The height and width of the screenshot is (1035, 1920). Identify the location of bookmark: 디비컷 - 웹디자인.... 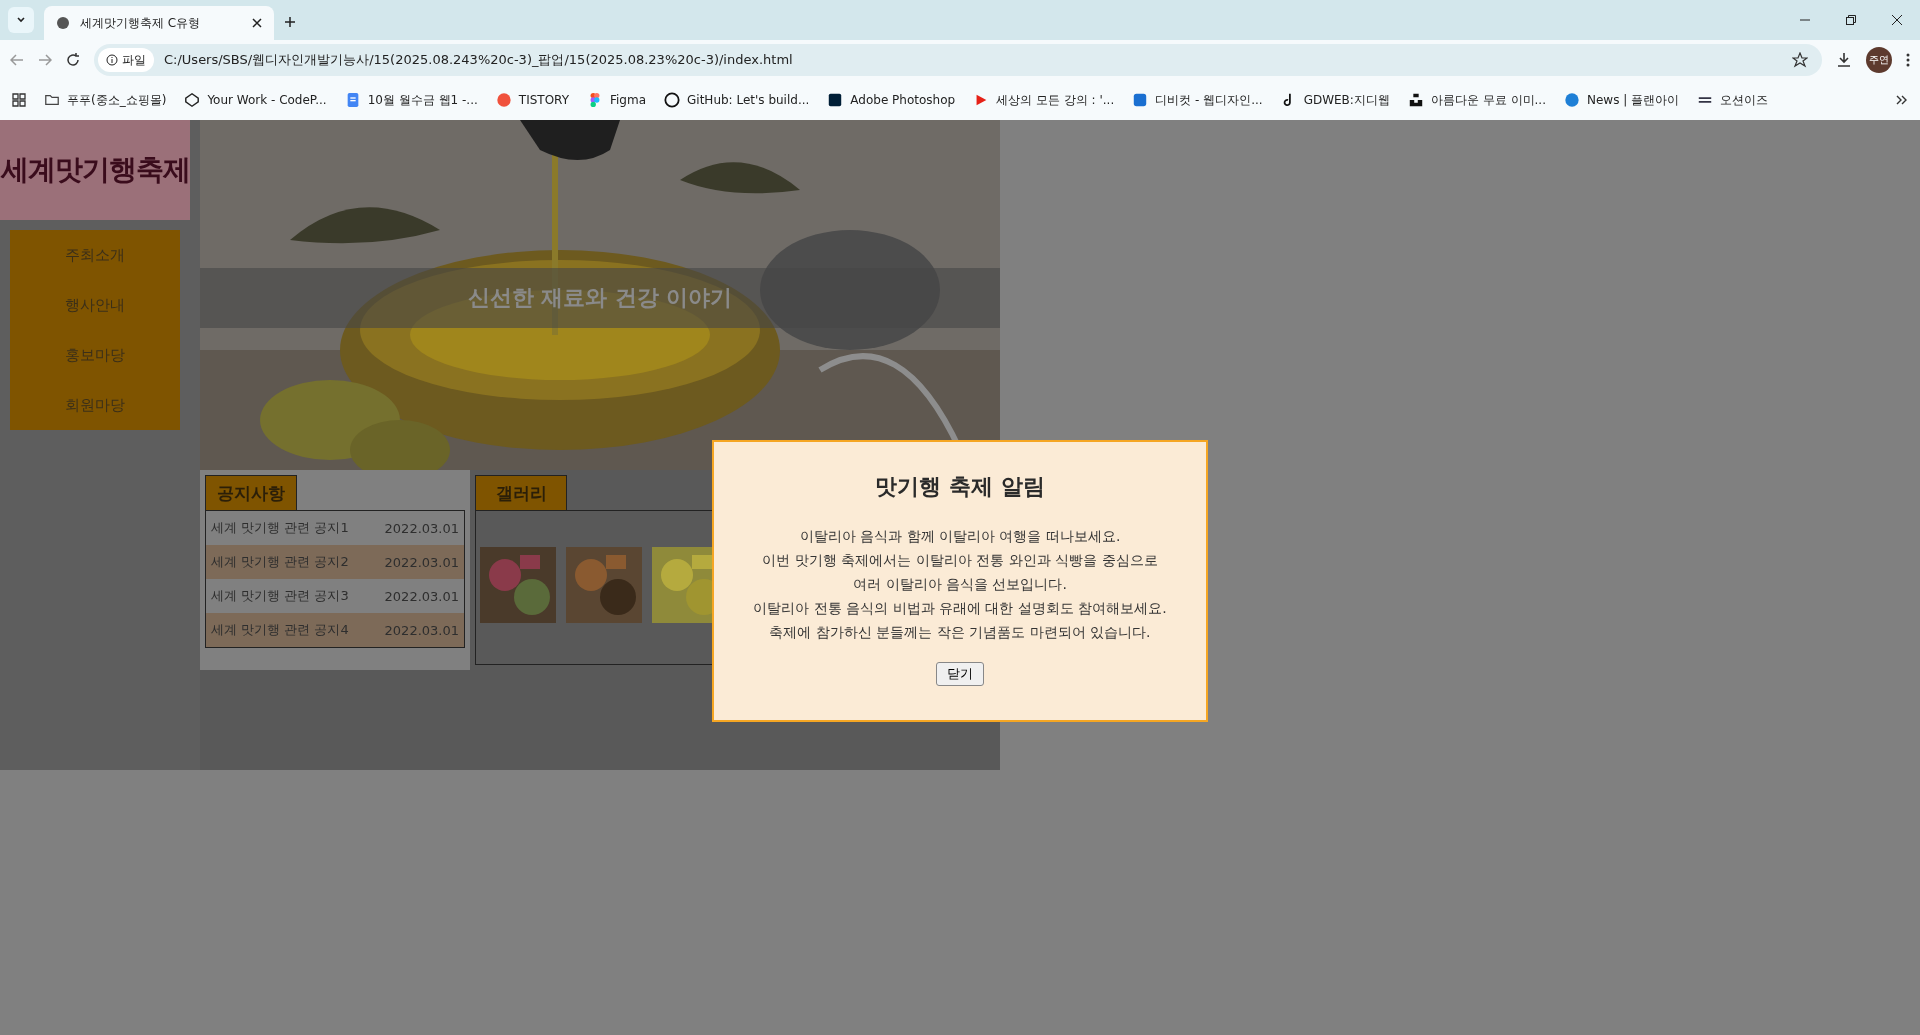
(1197, 100).